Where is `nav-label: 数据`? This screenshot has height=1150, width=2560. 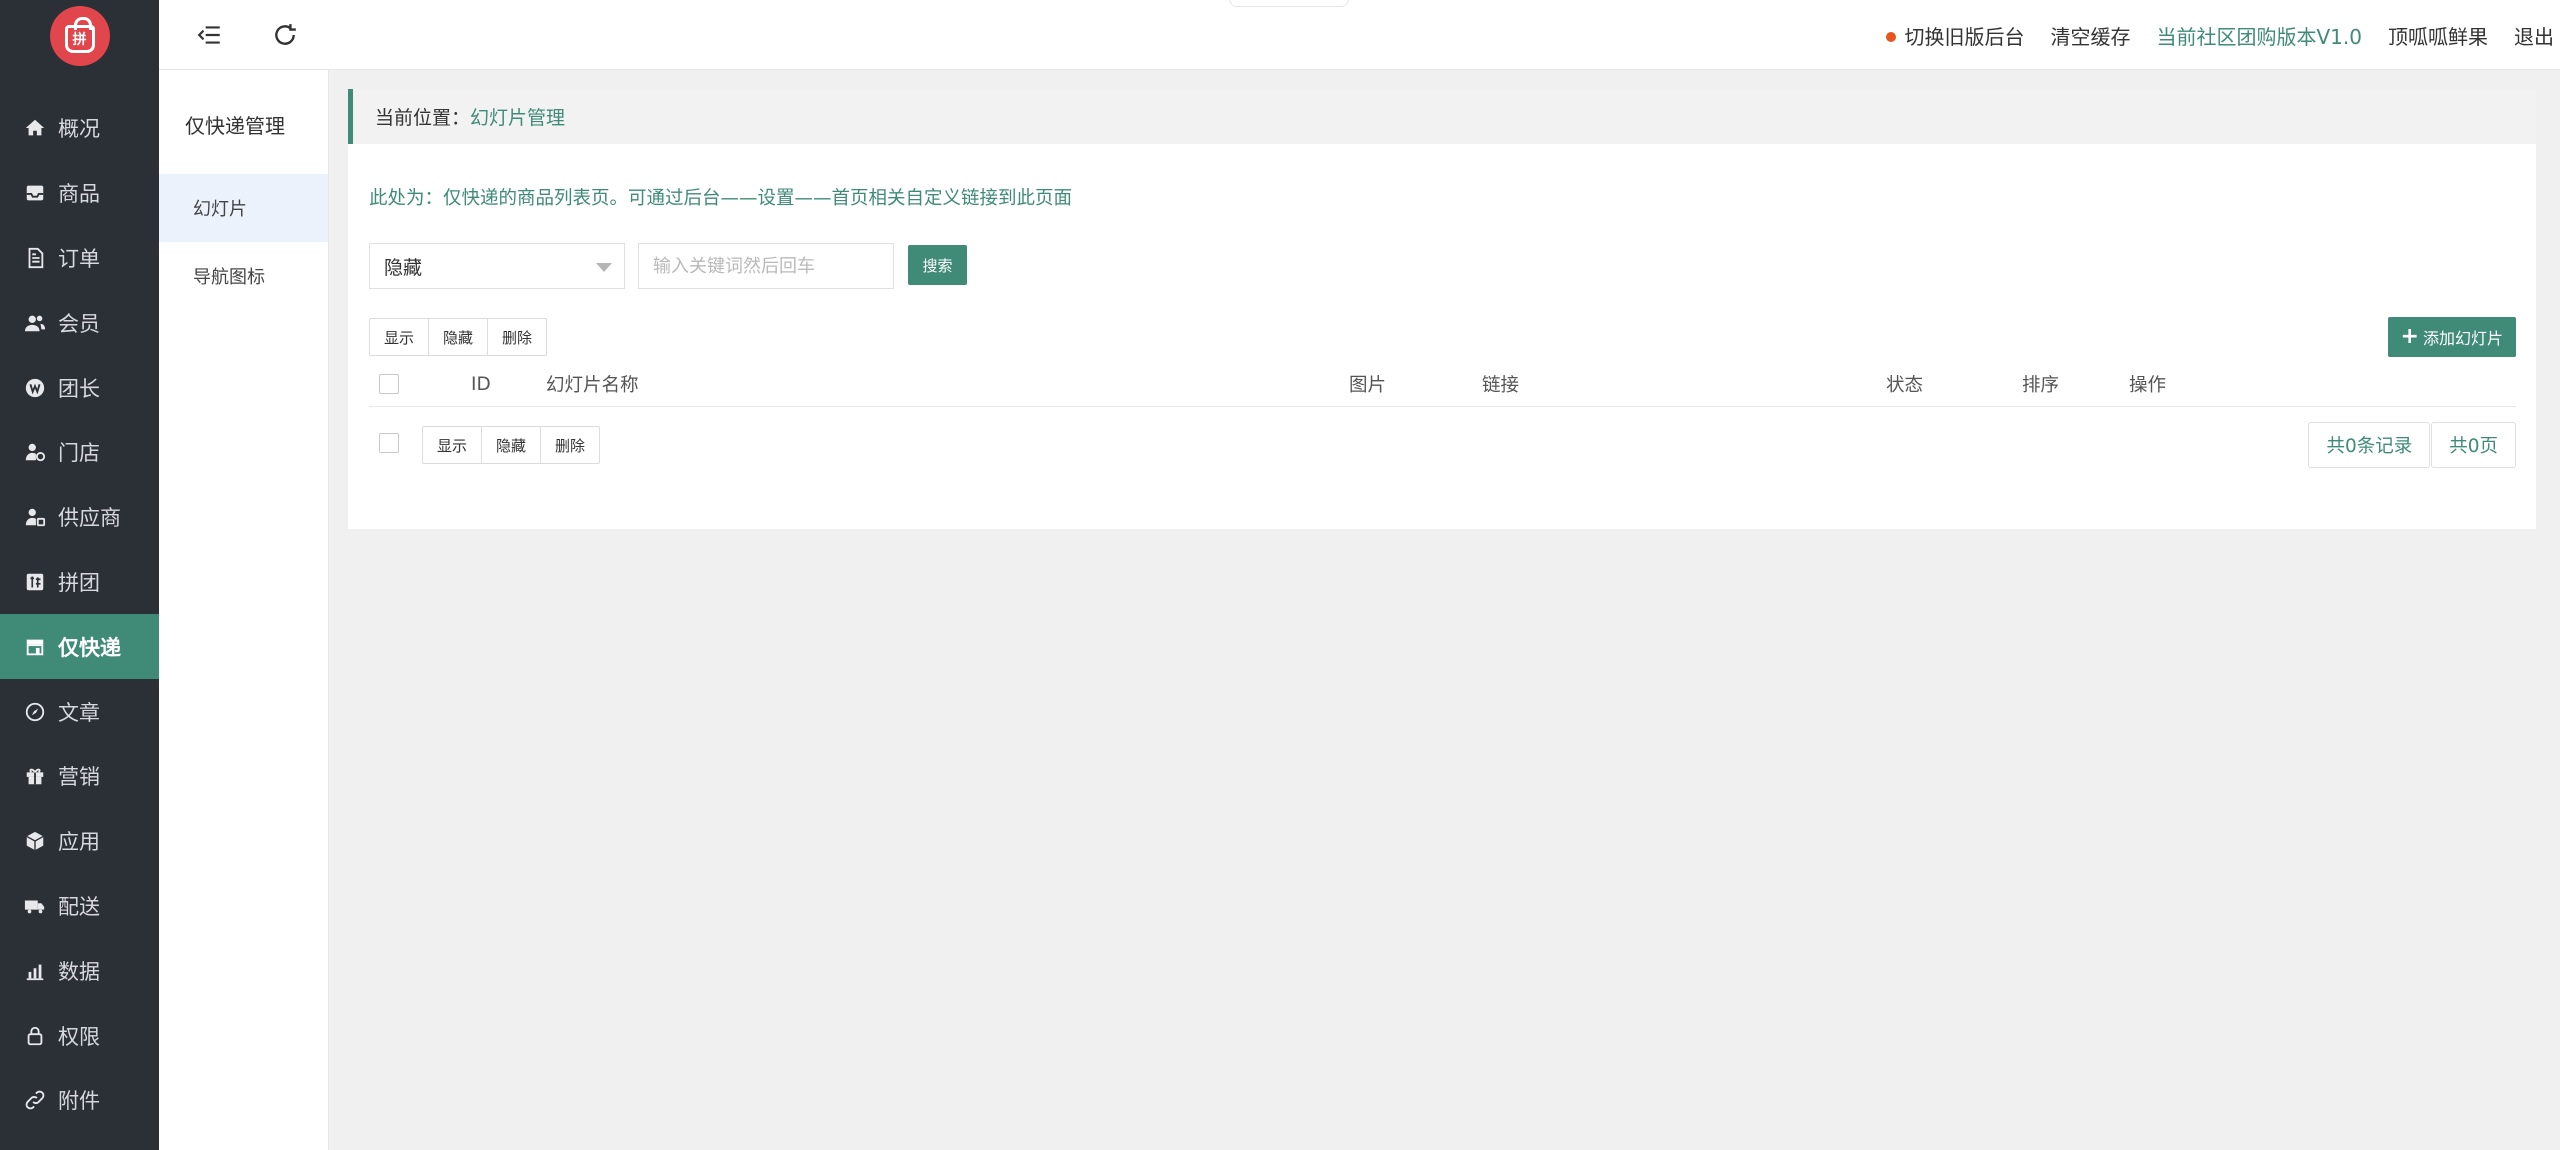
nav-label: 数据 is located at coordinates (79, 971).